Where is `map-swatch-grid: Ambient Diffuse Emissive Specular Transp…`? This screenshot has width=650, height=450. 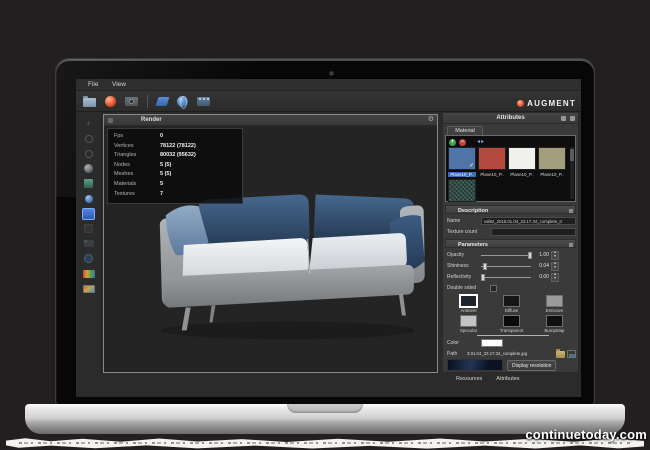
map-swatch-grid: Ambient Diffuse Emissive Specular Transp… is located at coordinates (511, 314).